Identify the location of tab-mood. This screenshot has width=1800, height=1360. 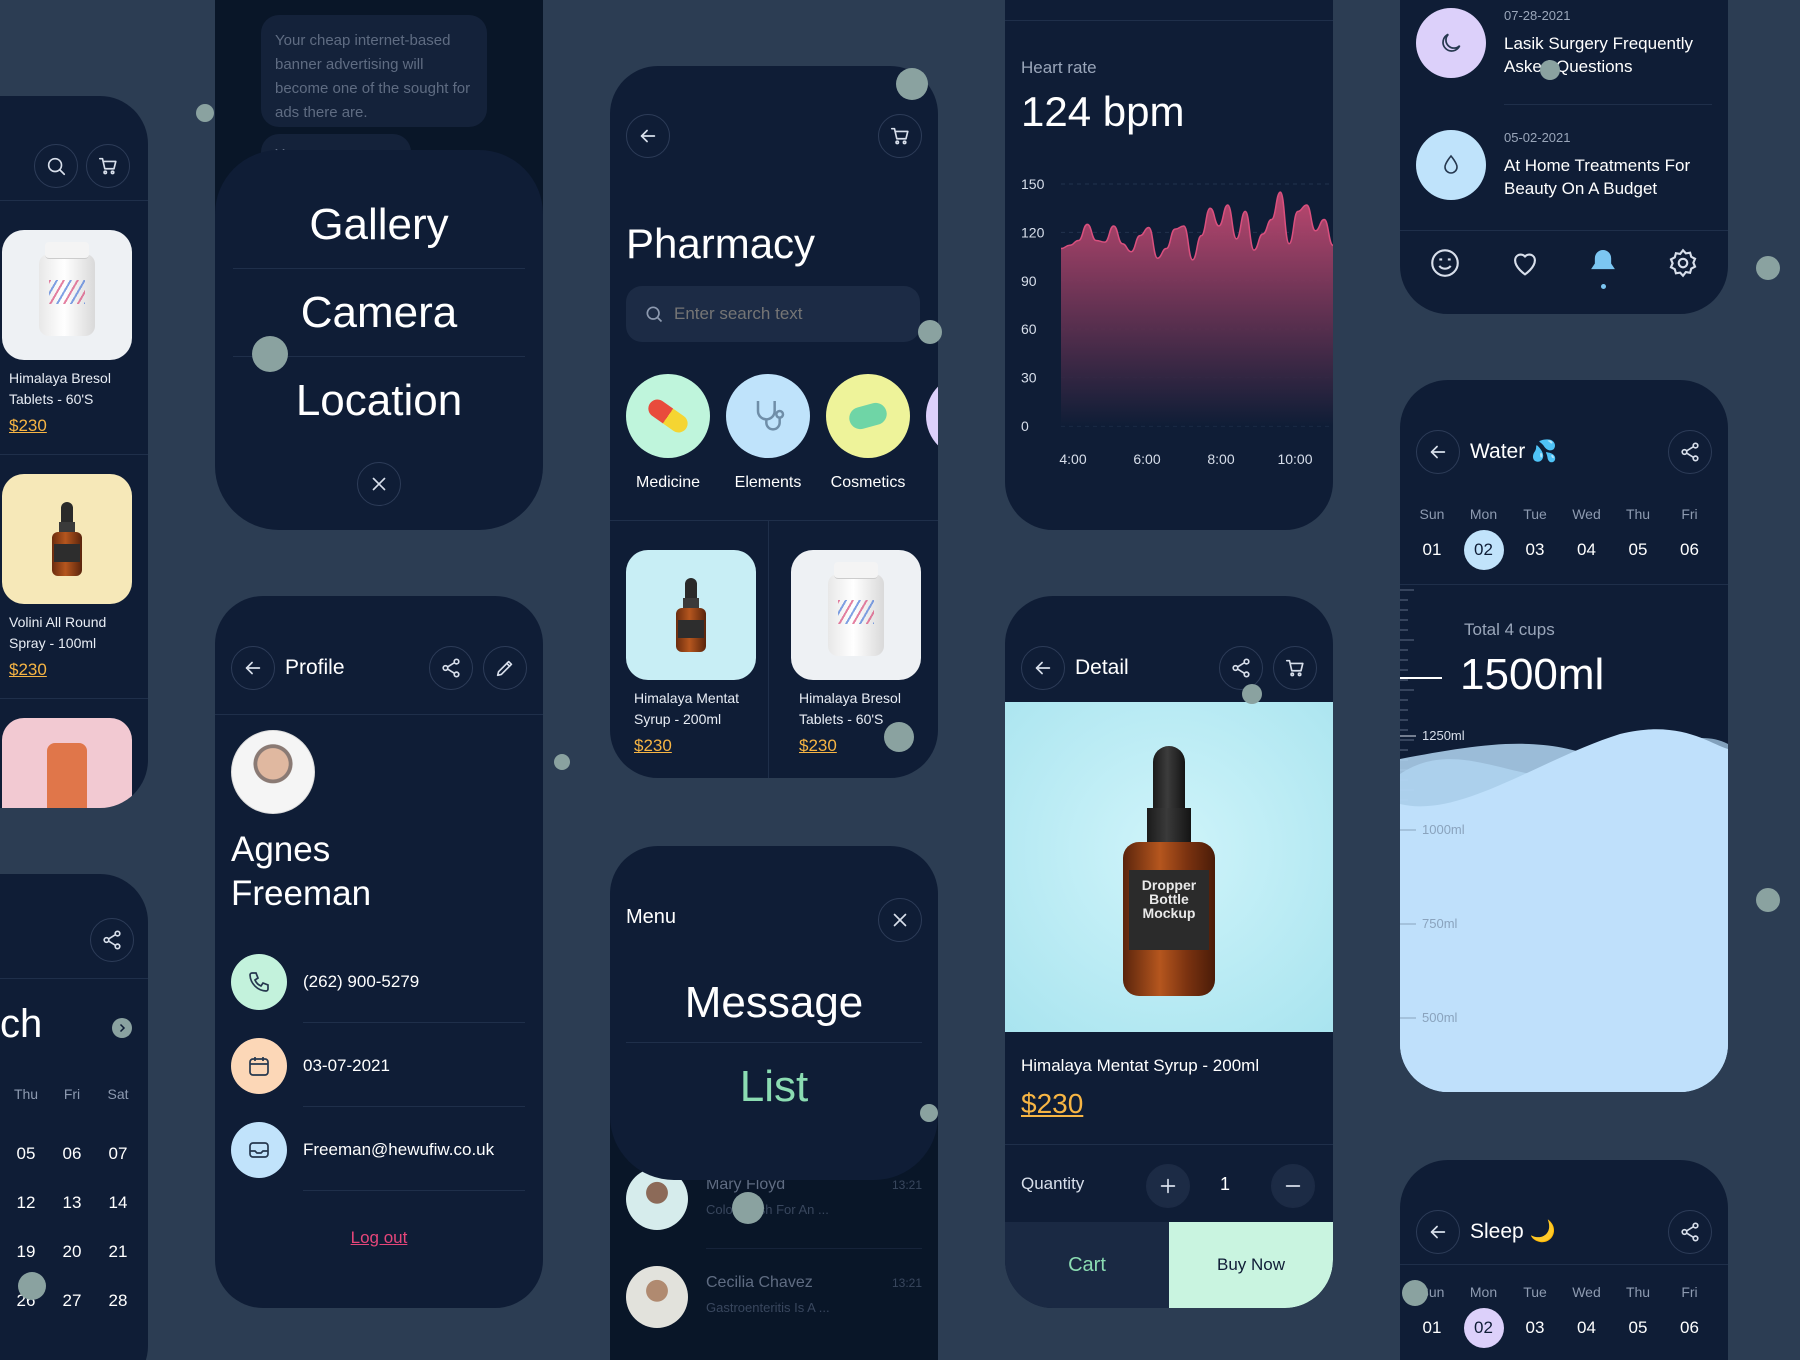
(1446, 264).